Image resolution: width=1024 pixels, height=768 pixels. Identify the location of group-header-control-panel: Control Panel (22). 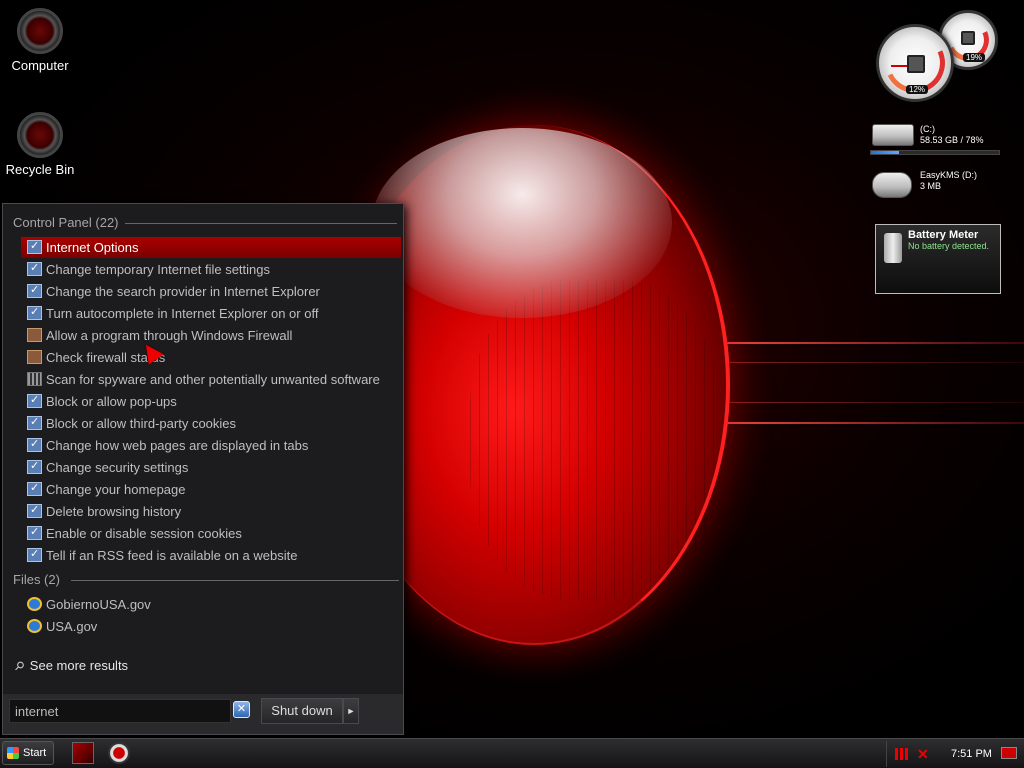
(205, 222).